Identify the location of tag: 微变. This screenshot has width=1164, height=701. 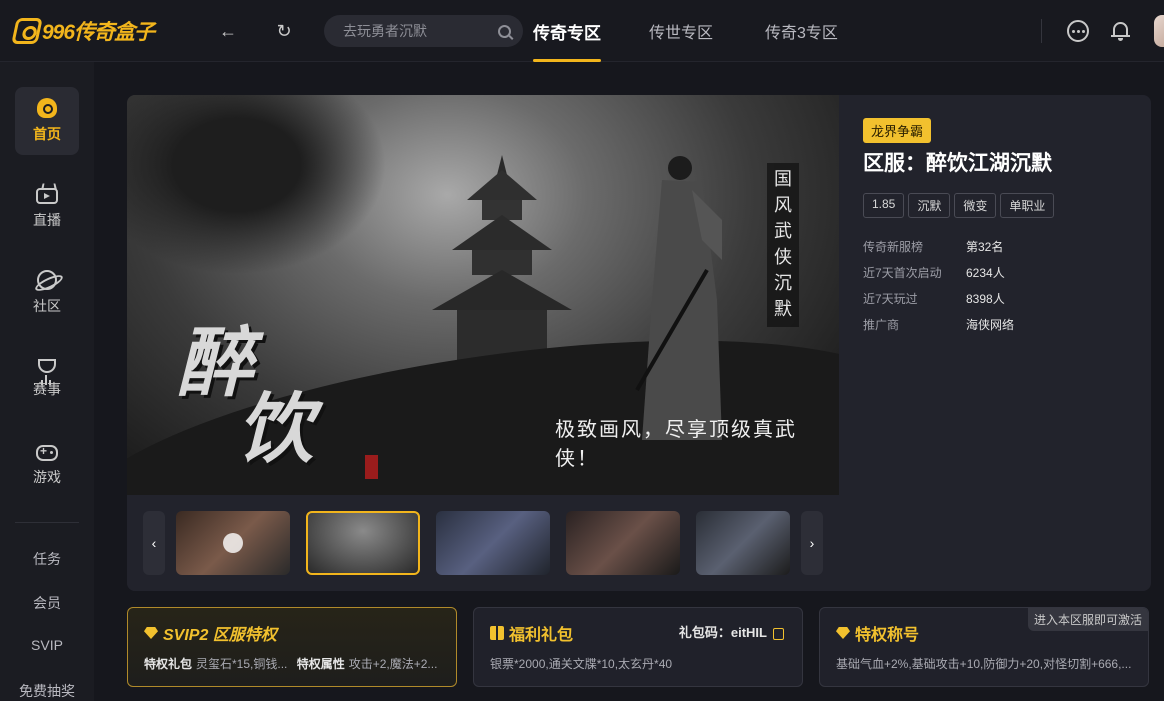
(975, 205).